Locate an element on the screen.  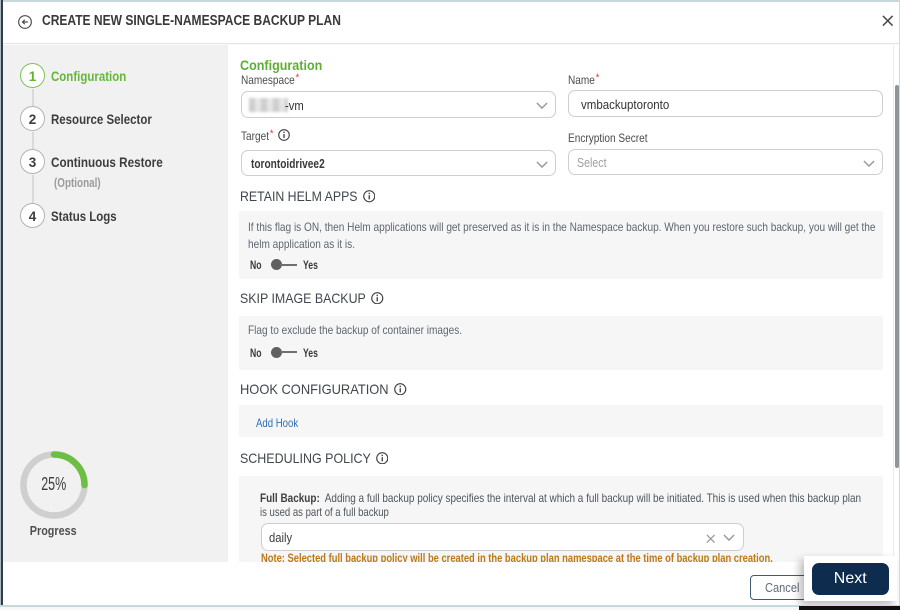
svg-text: 25% is located at coordinates (53, 483).